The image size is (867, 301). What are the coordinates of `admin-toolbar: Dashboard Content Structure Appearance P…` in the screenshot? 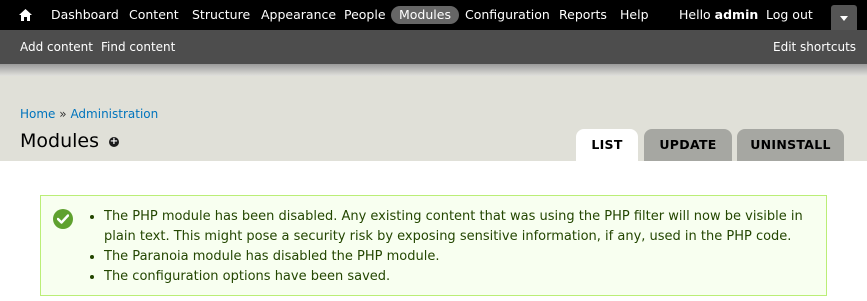 It's located at (433, 15).